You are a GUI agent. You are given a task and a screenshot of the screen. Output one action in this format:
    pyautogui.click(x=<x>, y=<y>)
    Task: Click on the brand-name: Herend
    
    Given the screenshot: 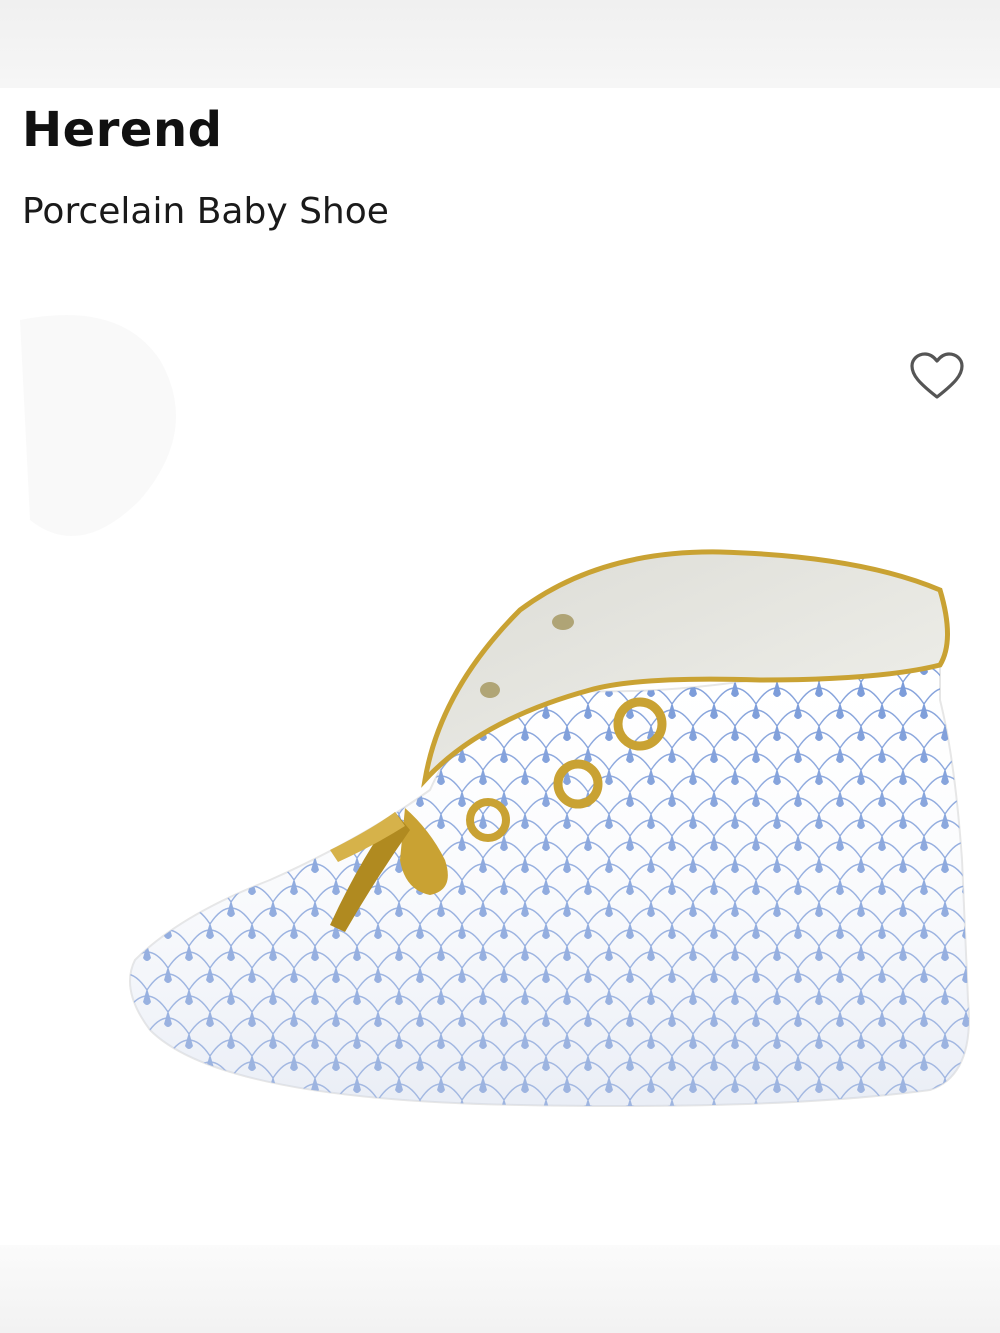 What is the action you would take?
    pyautogui.click(x=122, y=130)
    